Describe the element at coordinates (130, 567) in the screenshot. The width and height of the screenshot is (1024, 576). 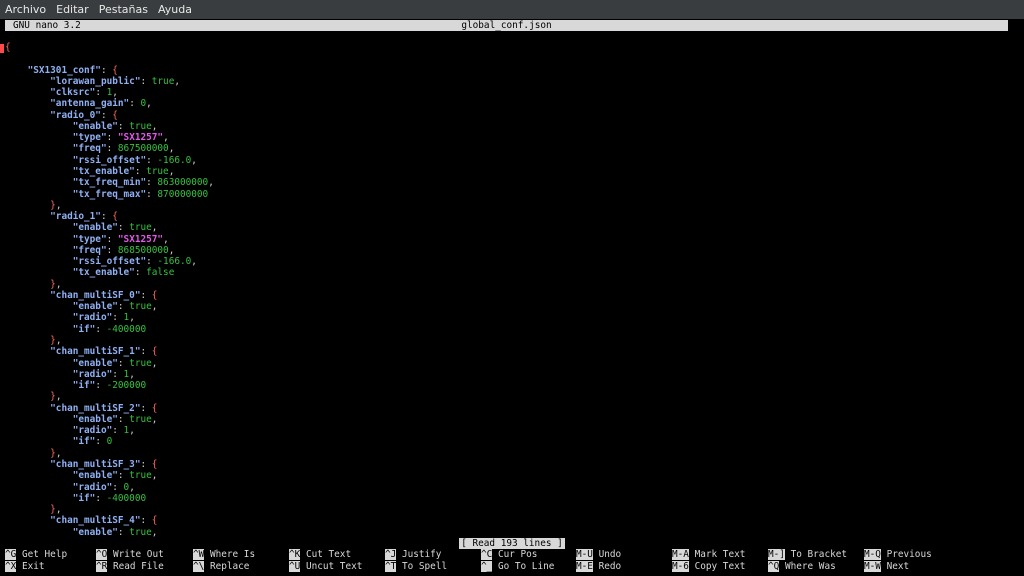
I see `shortcut-item: ^R Read File` at that location.